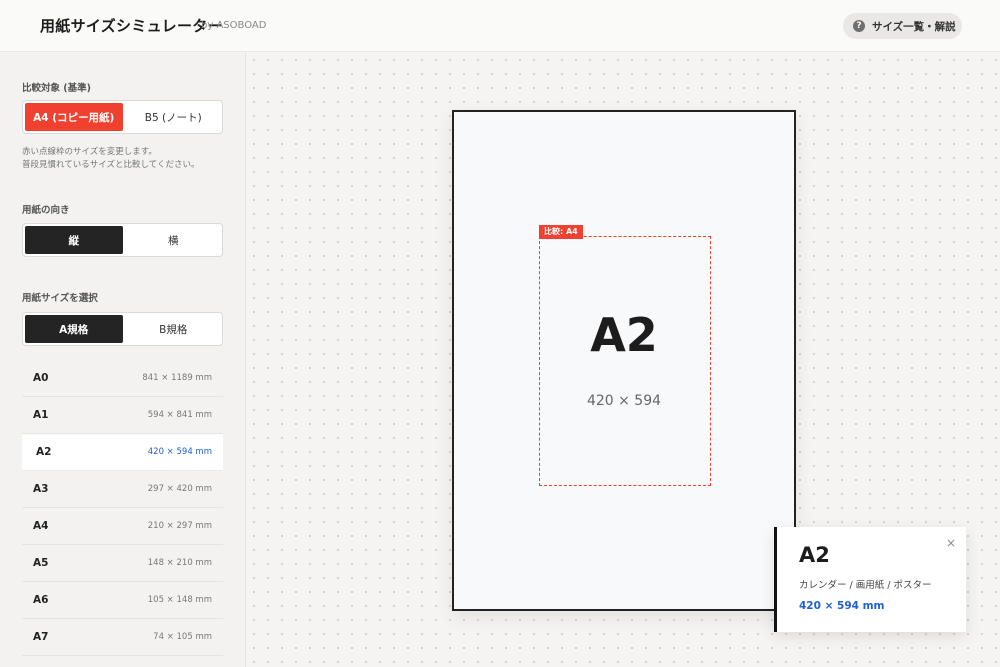  Describe the element at coordinates (177, 378) in the screenshot. I see `size-dims: 841 × 1189 mm` at that location.